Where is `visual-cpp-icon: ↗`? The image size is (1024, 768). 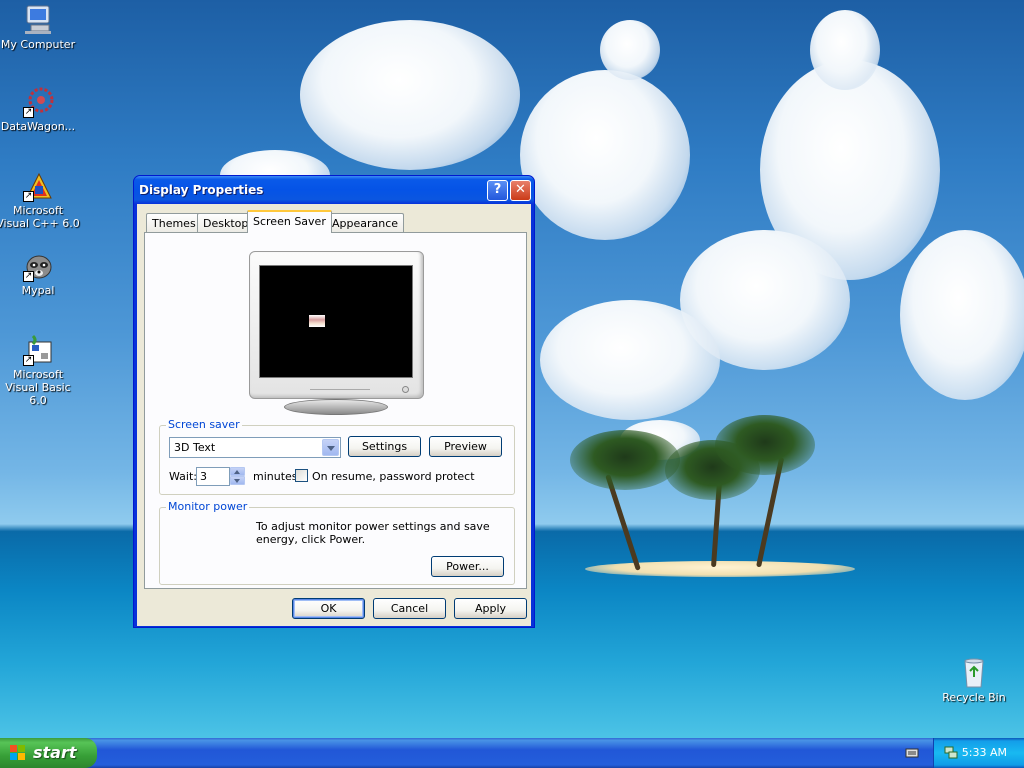
visual-cpp-icon: ↗ is located at coordinates (38, 186).